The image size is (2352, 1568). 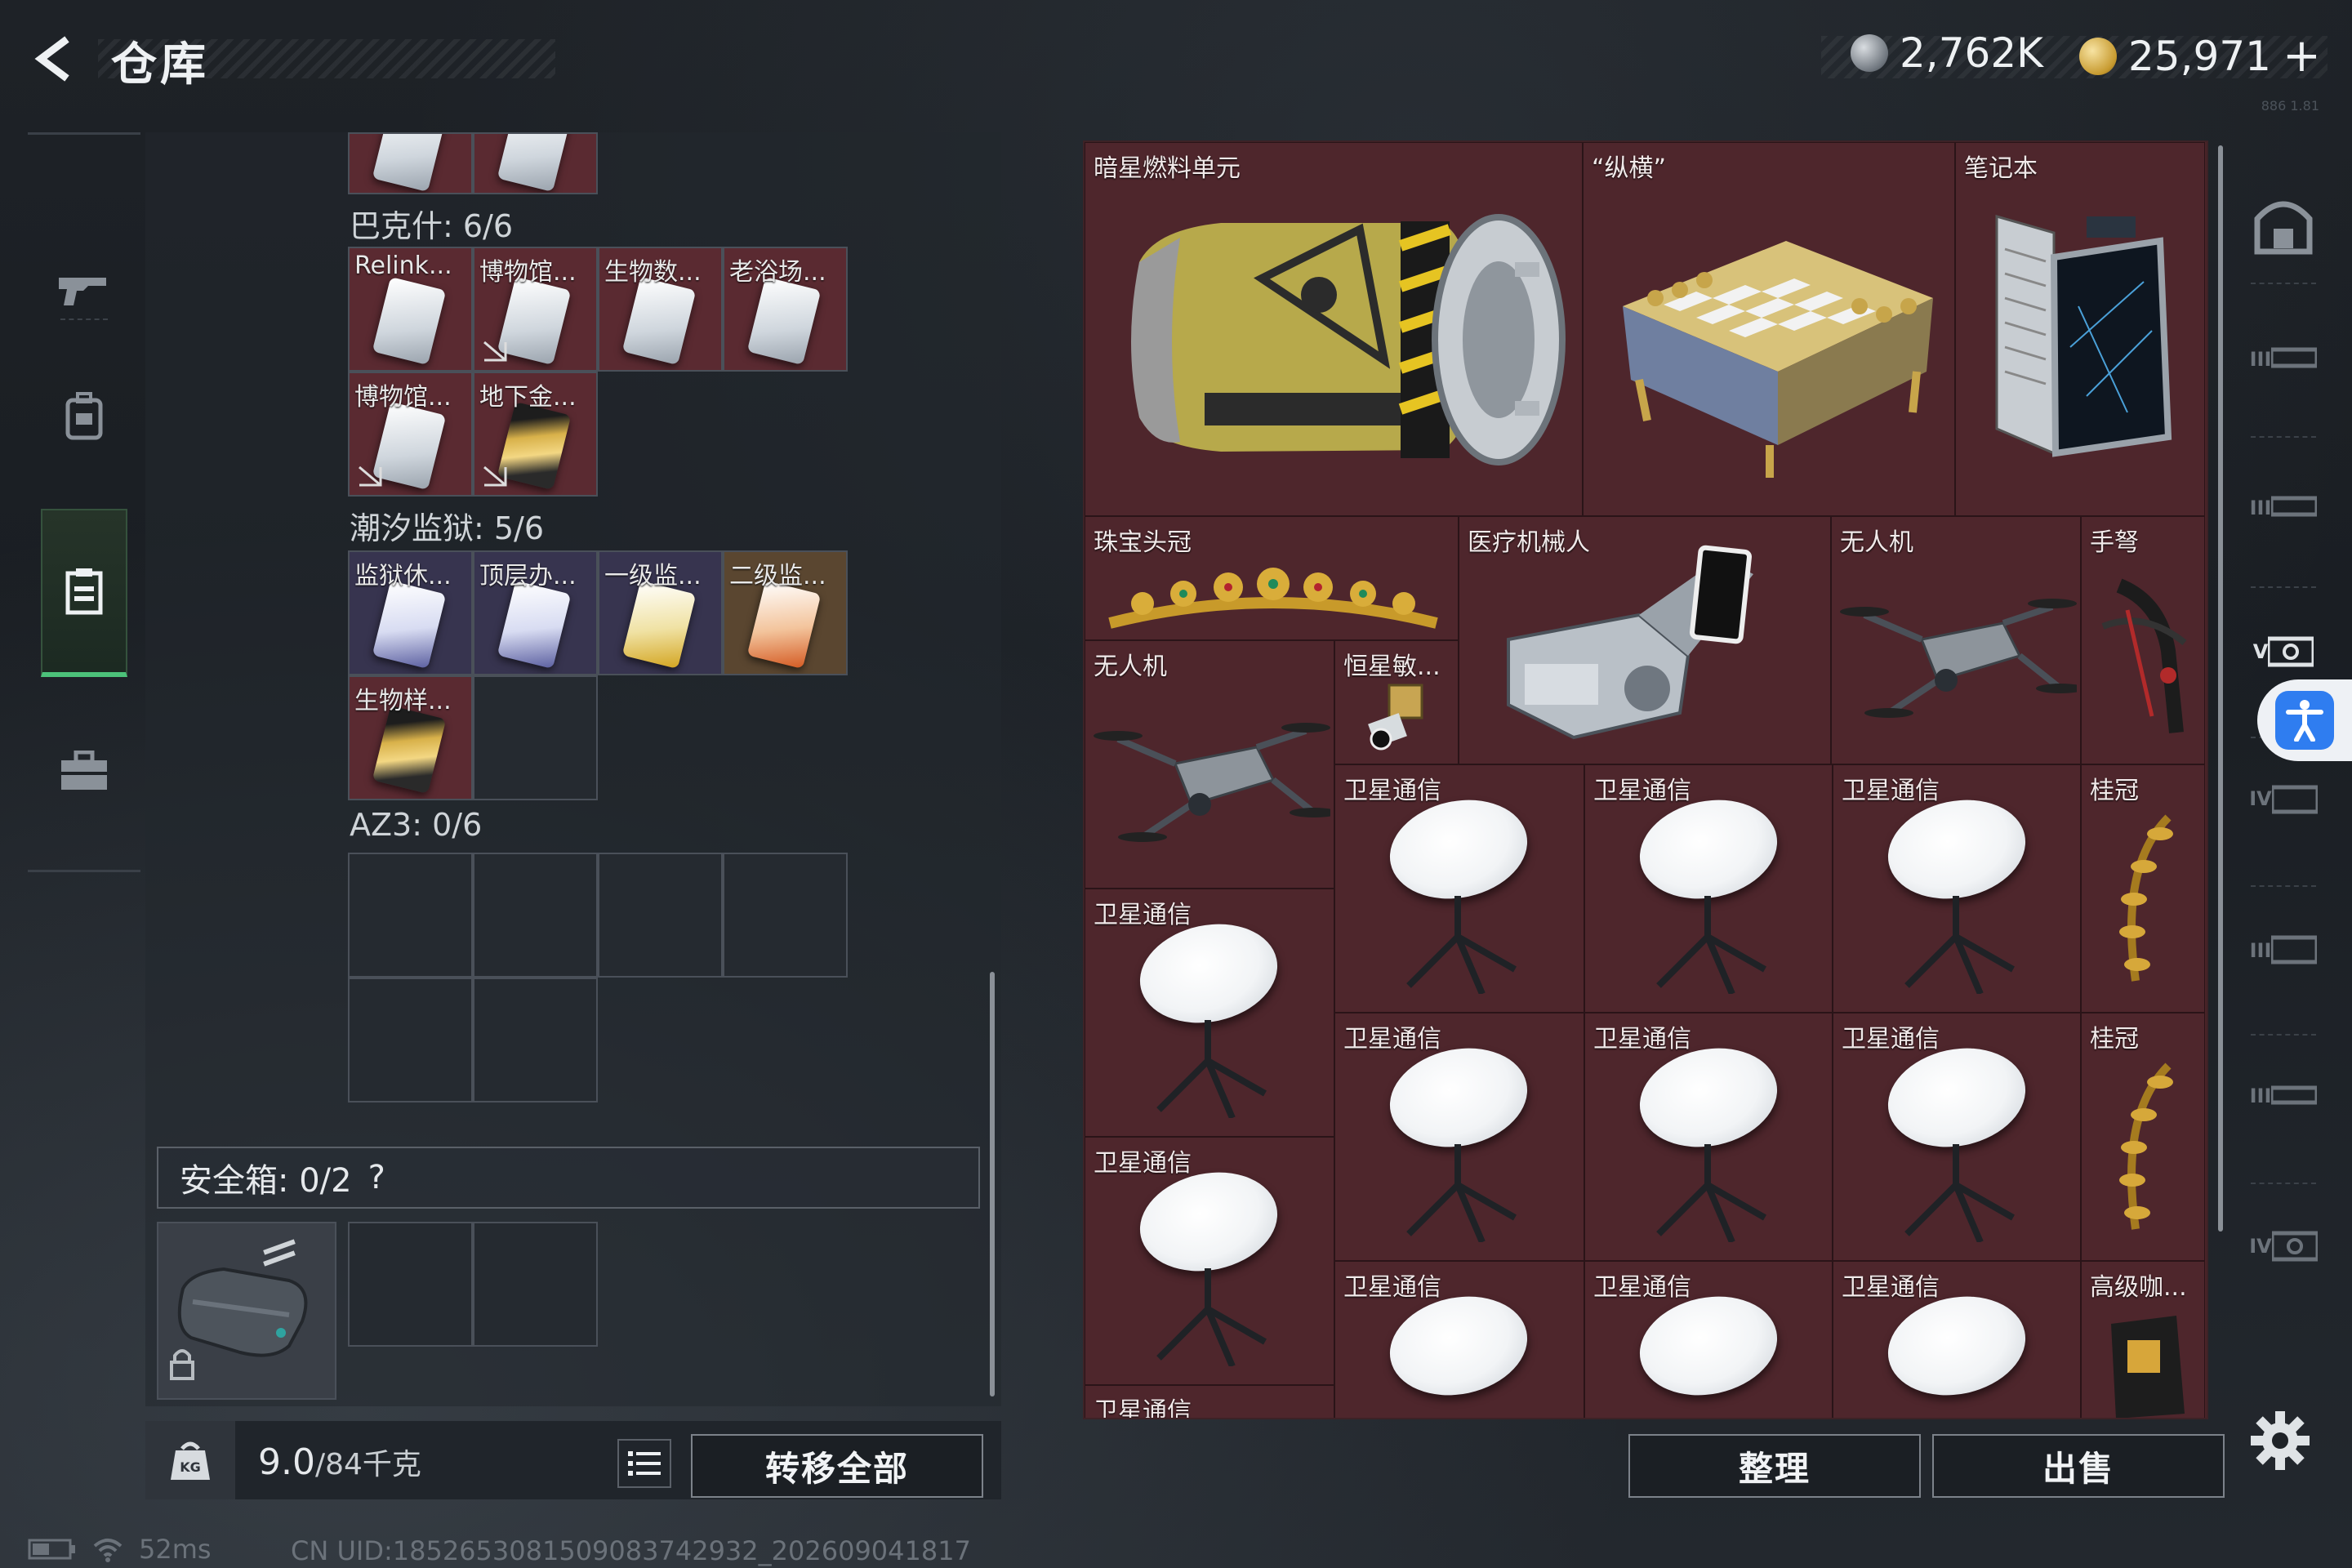 I want to click on satellite-dish-icon, so click(x=1708, y=1346).